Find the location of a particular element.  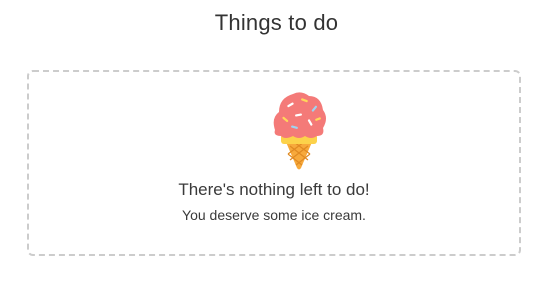

page-title: Things to do is located at coordinates (276, 22).